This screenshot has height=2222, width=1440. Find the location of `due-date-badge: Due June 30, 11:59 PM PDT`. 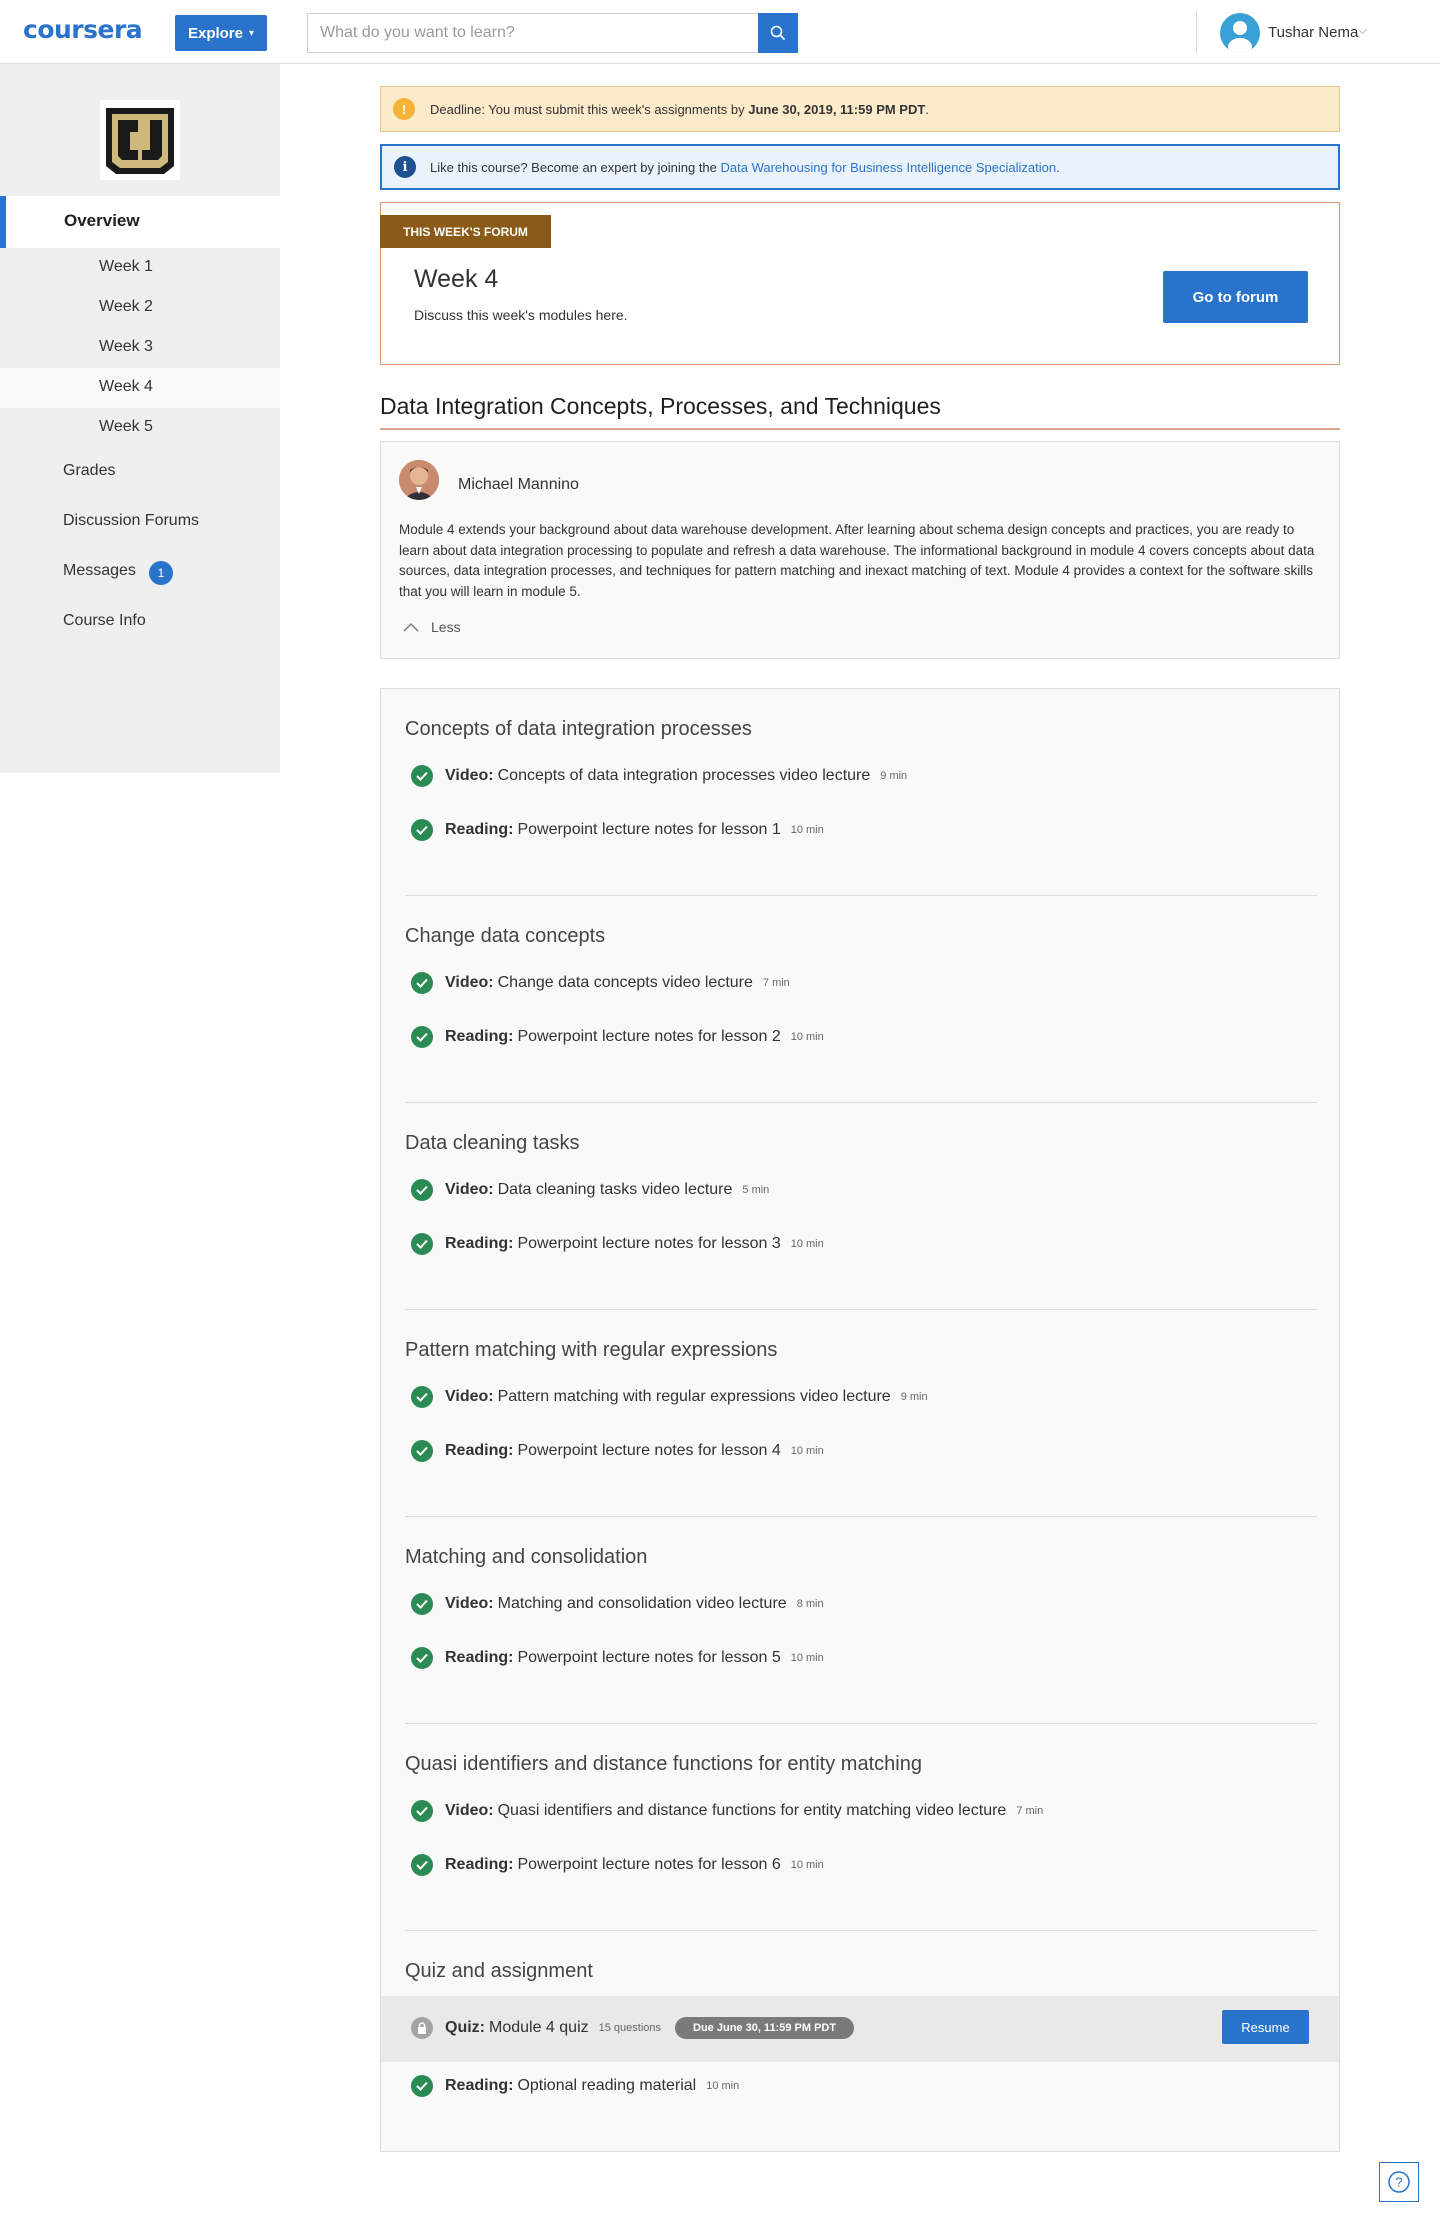

due-date-badge: Due June 30, 11:59 PM PDT is located at coordinates (765, 2028).